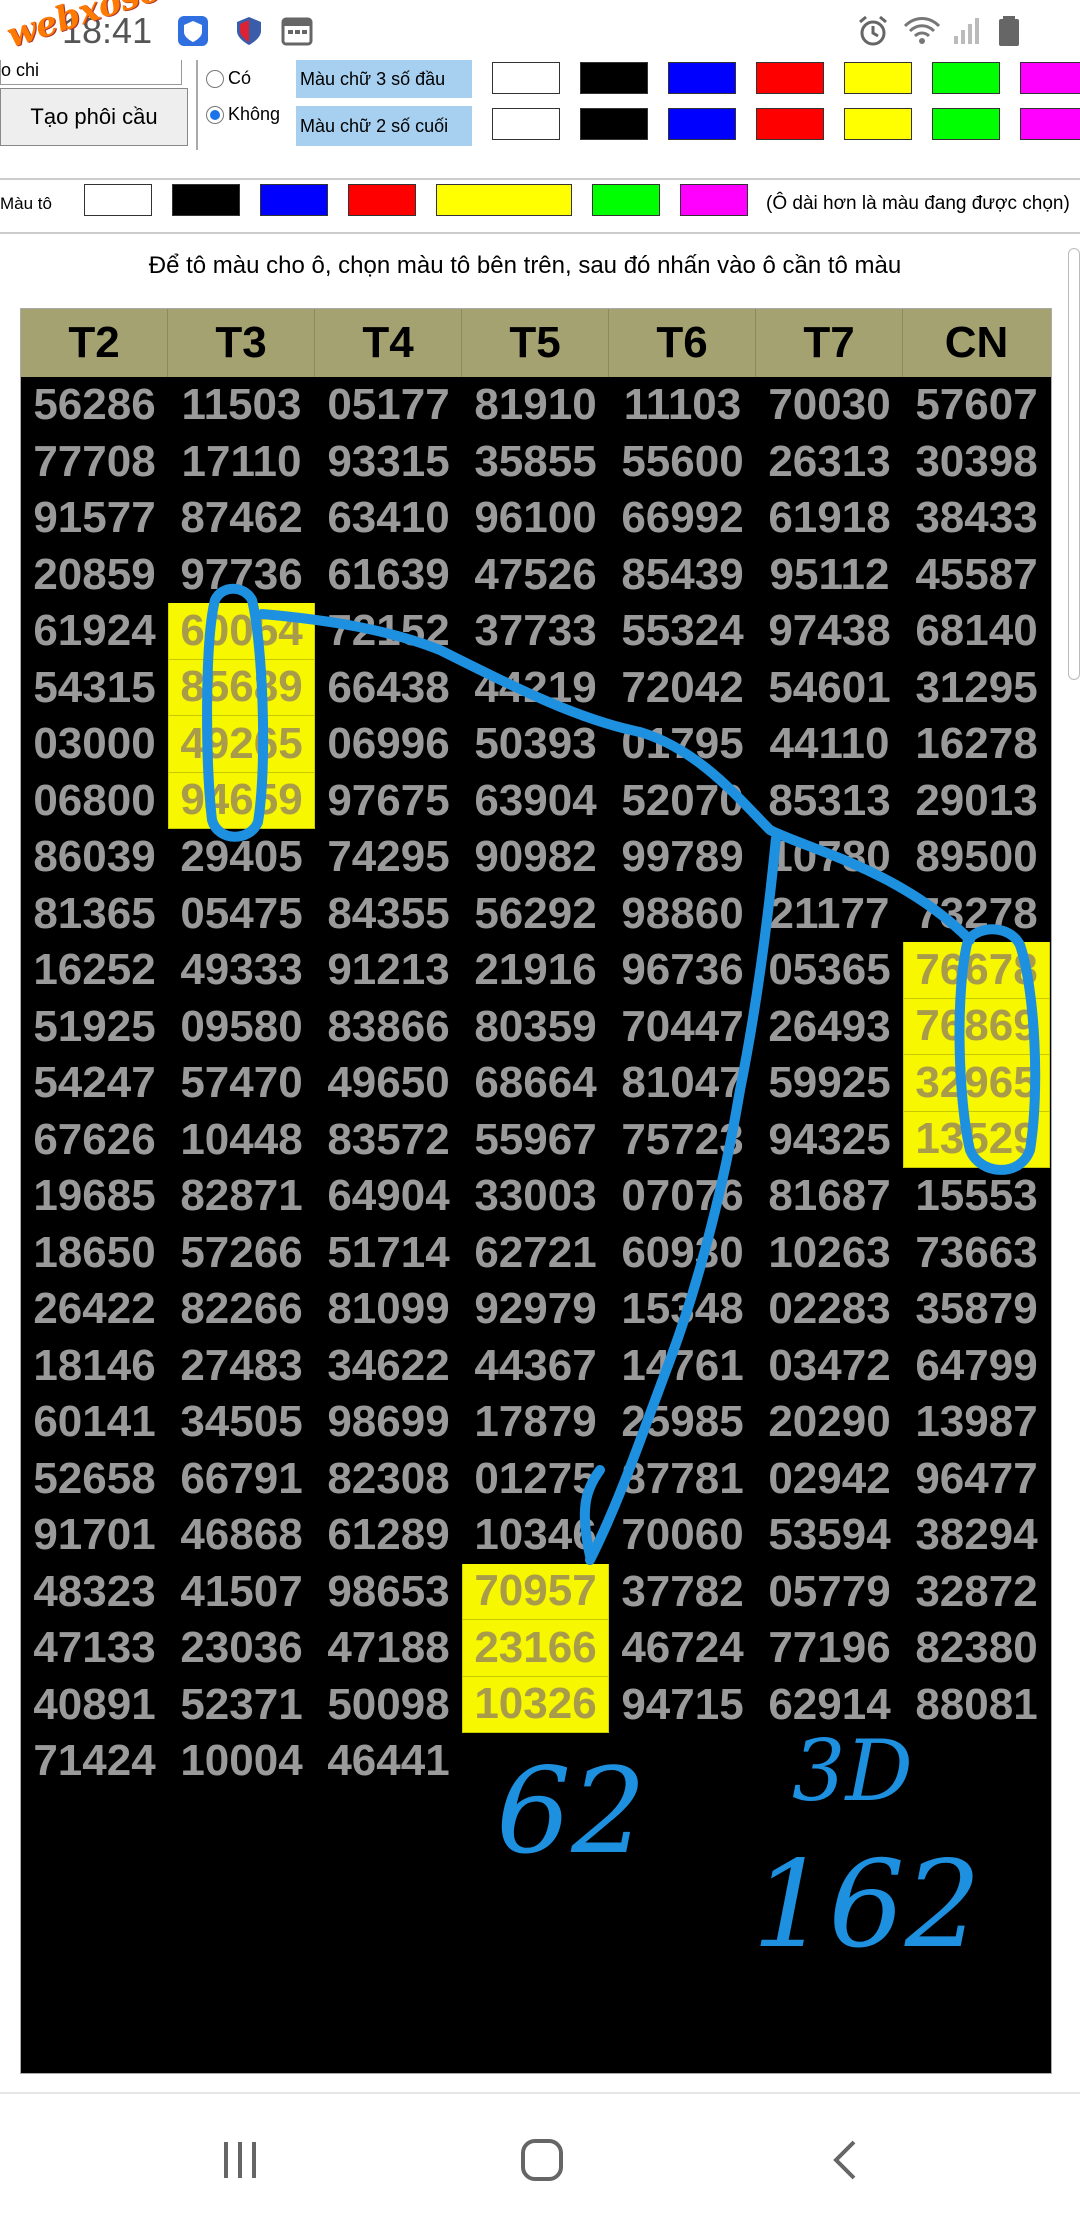 This screenshot has width=1080, height=2222. What do you see at coordinates (388, 518) in the screenshot?
I see `table-cell: 63410` at bounding box center [388, 518].